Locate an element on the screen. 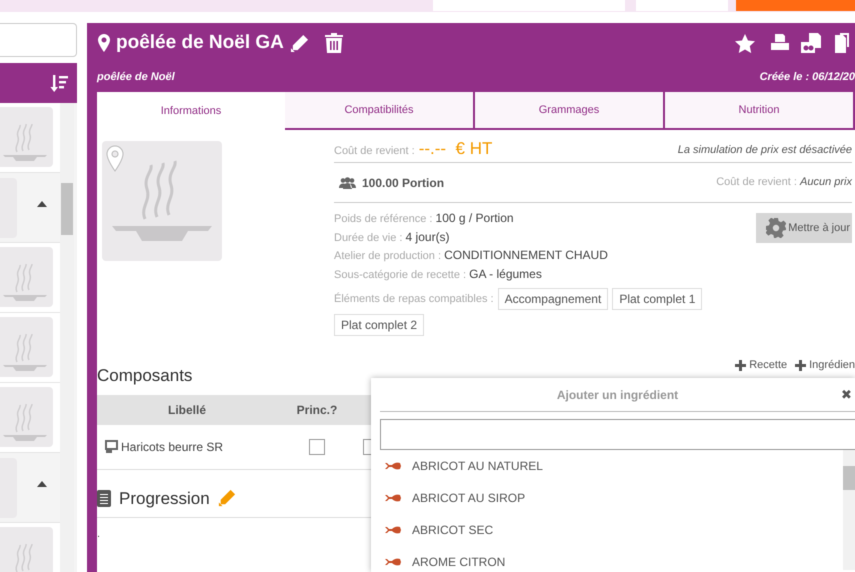  checkbox is located at coordinates (317, 446).